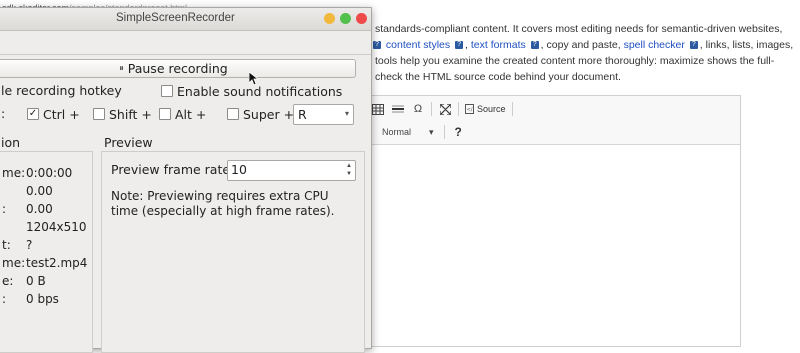  I want to click on super-checkbox: Super +, so click(260, 114).